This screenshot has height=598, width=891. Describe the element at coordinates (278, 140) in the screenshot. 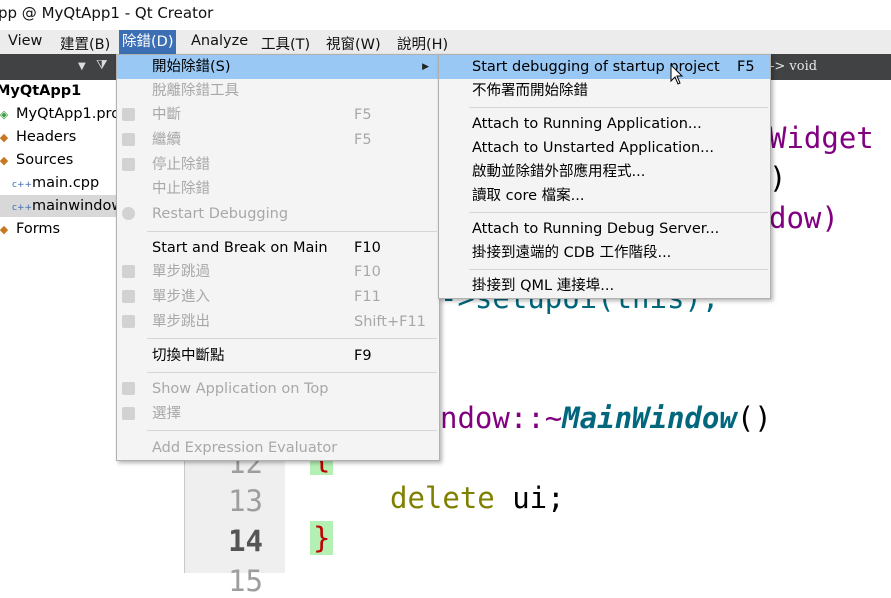

I see `menu-item-continue: 繼續 F5` at that location.